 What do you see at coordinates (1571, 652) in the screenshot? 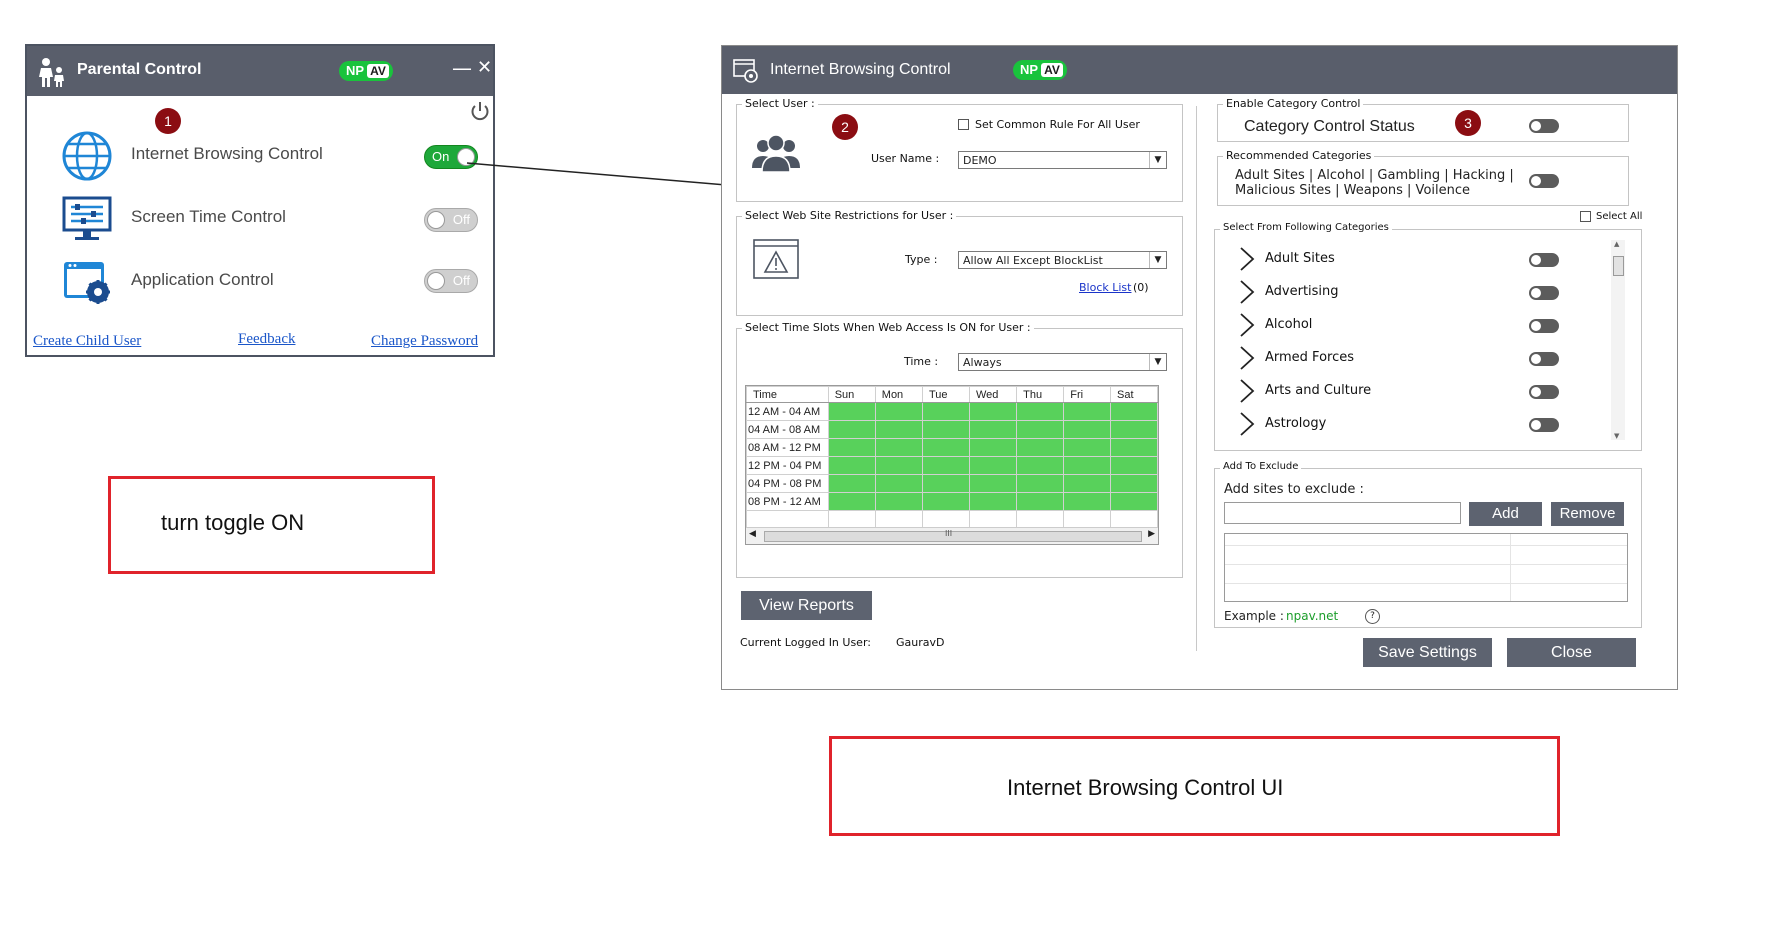
I see `close-button: Close` at bounding box center [1571, 652].